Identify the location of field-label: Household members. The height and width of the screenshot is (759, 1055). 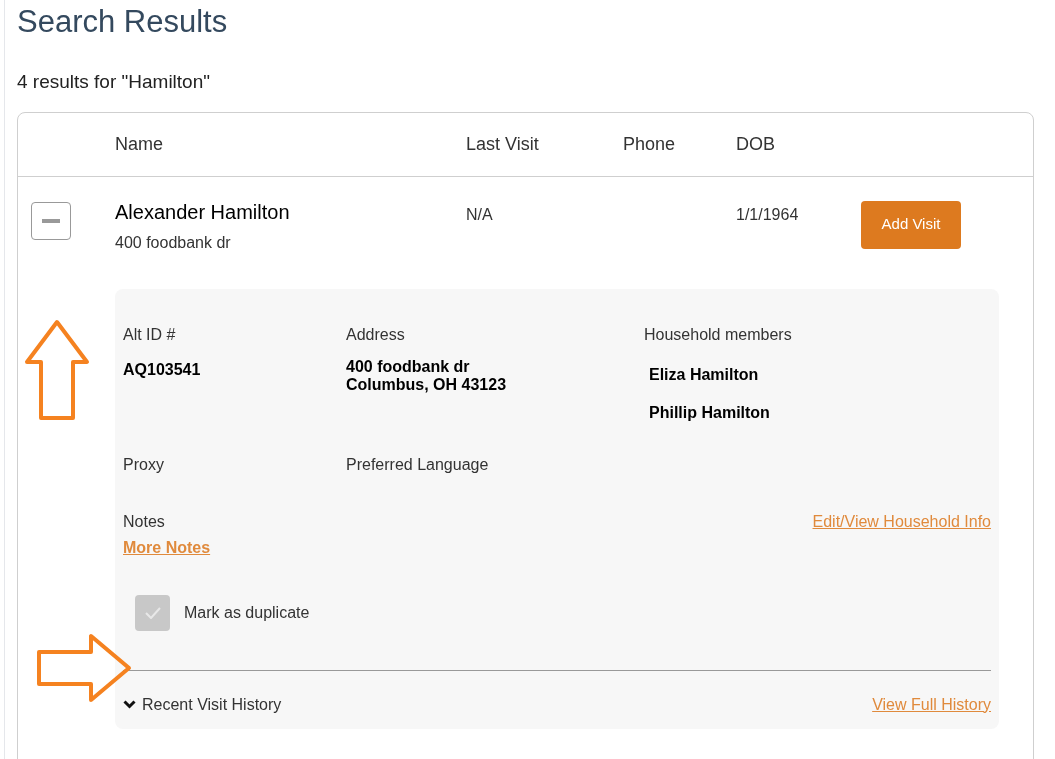
(718, 334).